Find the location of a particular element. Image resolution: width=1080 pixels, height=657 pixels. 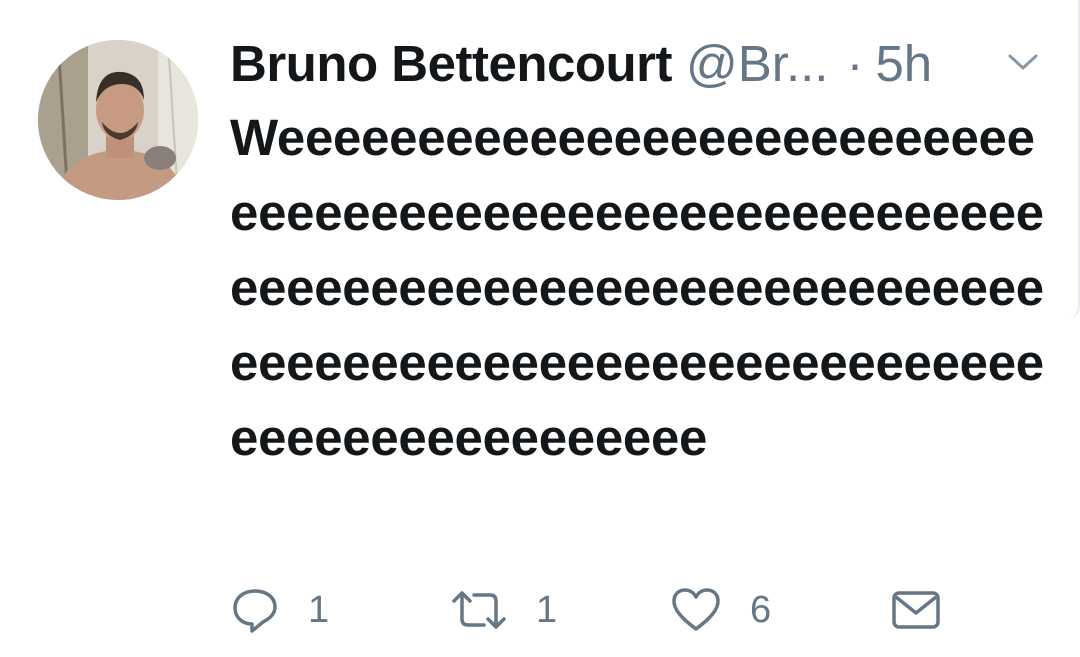

direct-message-button is located at coordinates (916, 610).